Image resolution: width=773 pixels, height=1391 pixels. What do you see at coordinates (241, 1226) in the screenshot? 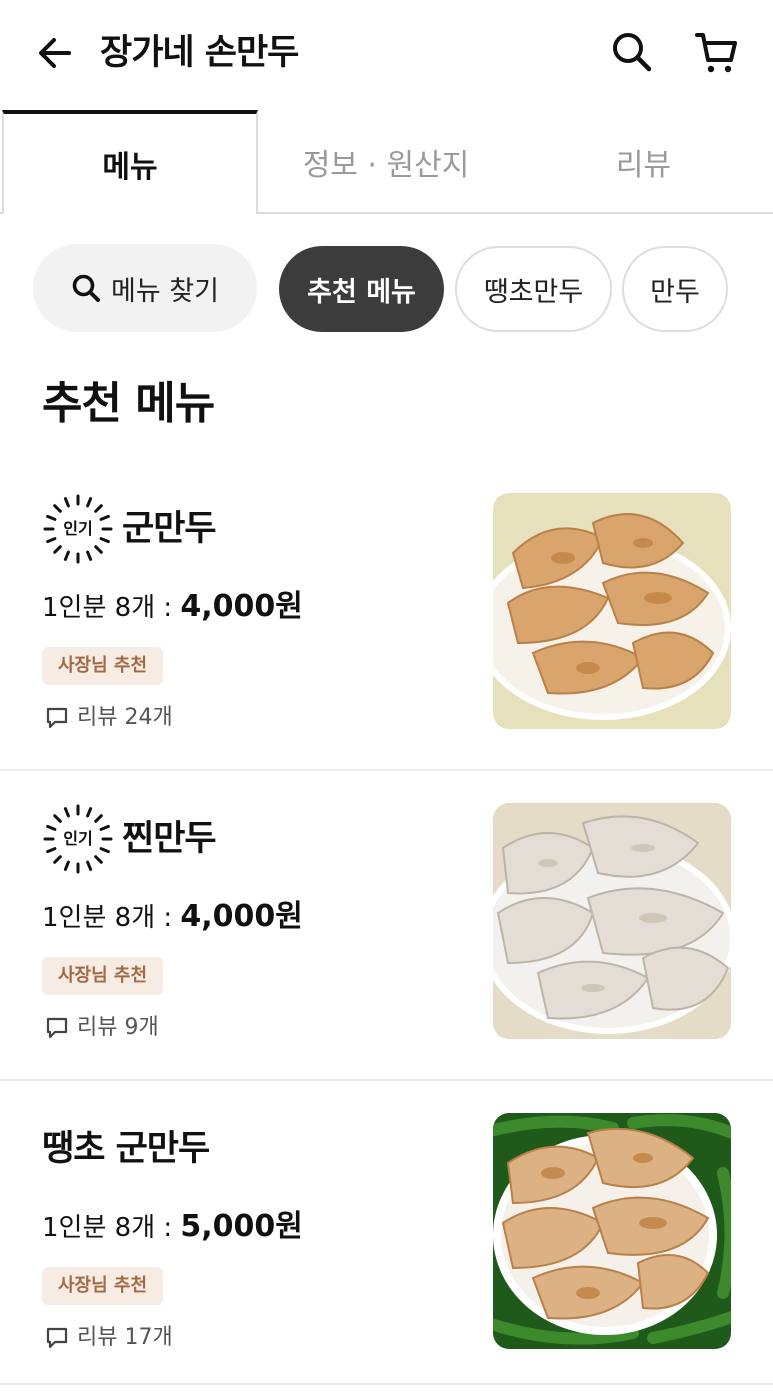
I see `item-price-value: 5,000원` at bounding box center [241, 1226].